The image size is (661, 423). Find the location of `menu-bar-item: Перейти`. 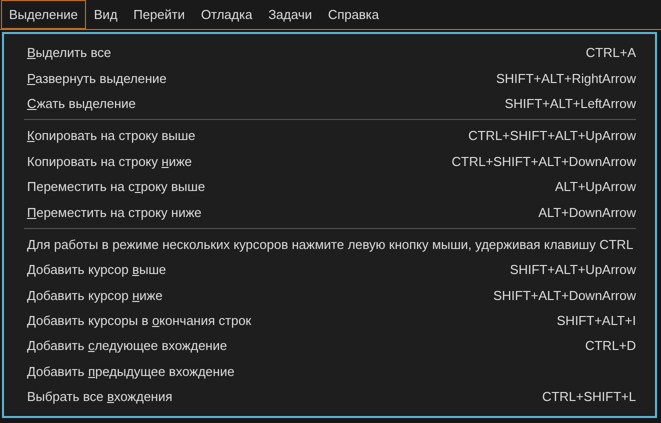

menu-bar-item: Перейти is located at coordinates (159, 14).